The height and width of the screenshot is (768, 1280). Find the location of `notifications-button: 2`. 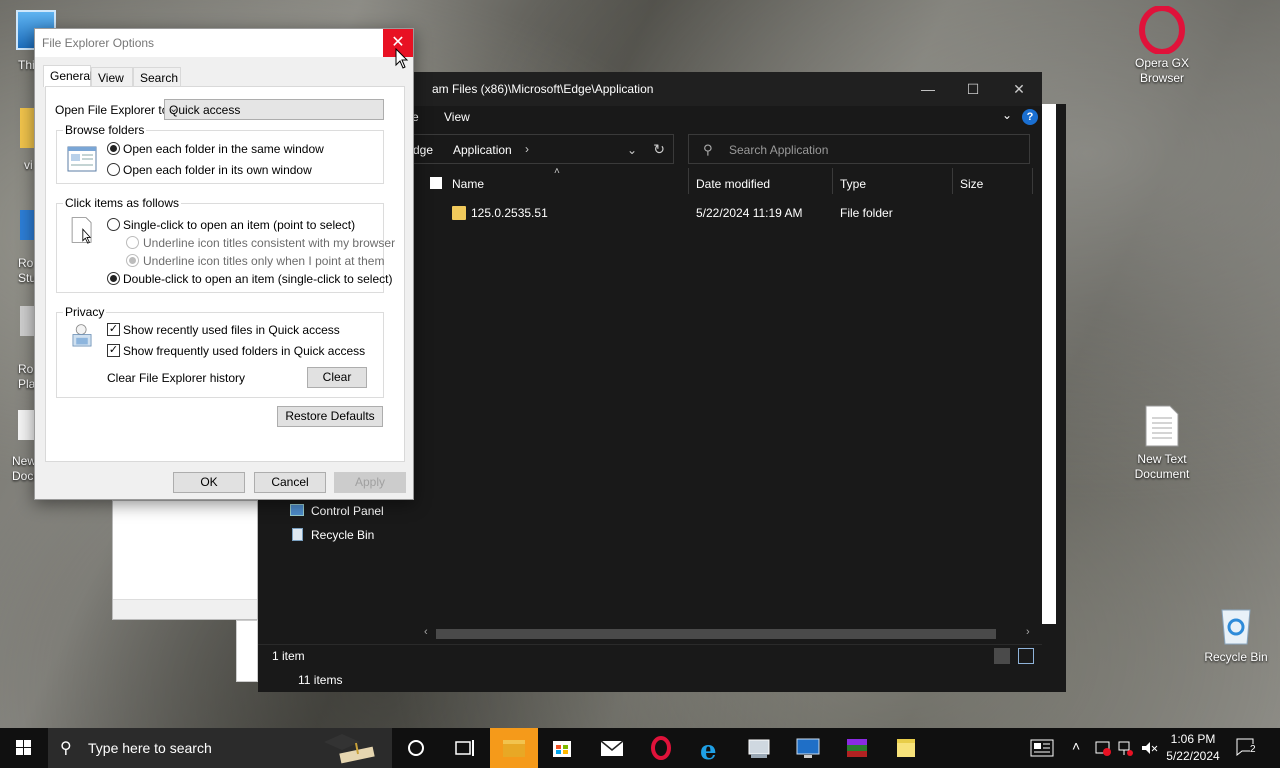

notifications-button: 2 is located at coordinates (1248, 748).